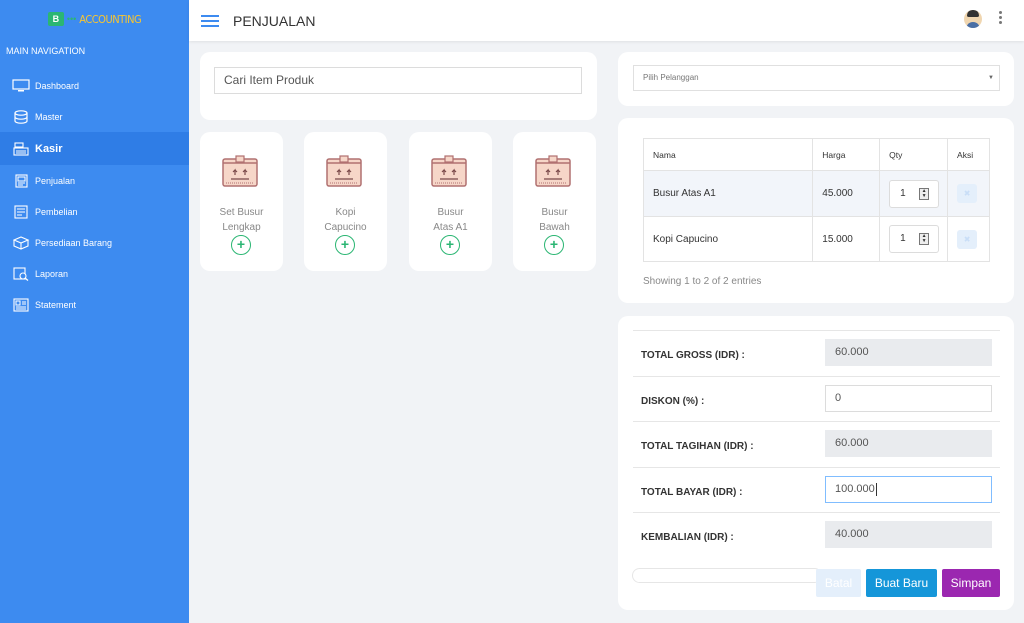  I want to click on sidebar-item-master: Master, so click(94, 116).